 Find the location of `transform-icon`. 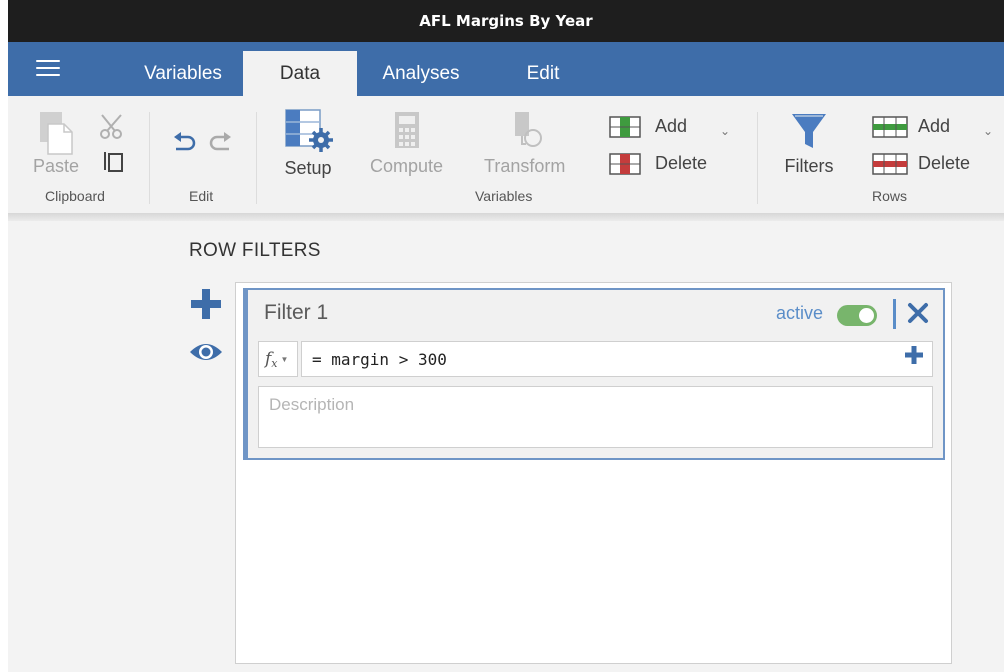

transform-icon is located at coordinates (528, 129).